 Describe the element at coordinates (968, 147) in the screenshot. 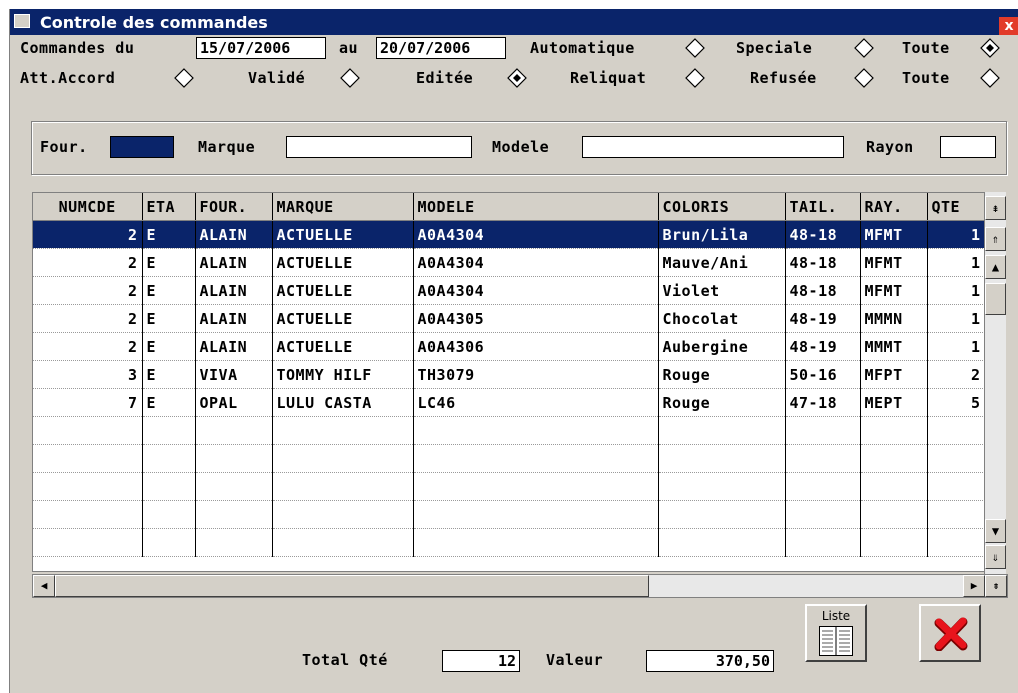

I see `rayon-field` at that location.